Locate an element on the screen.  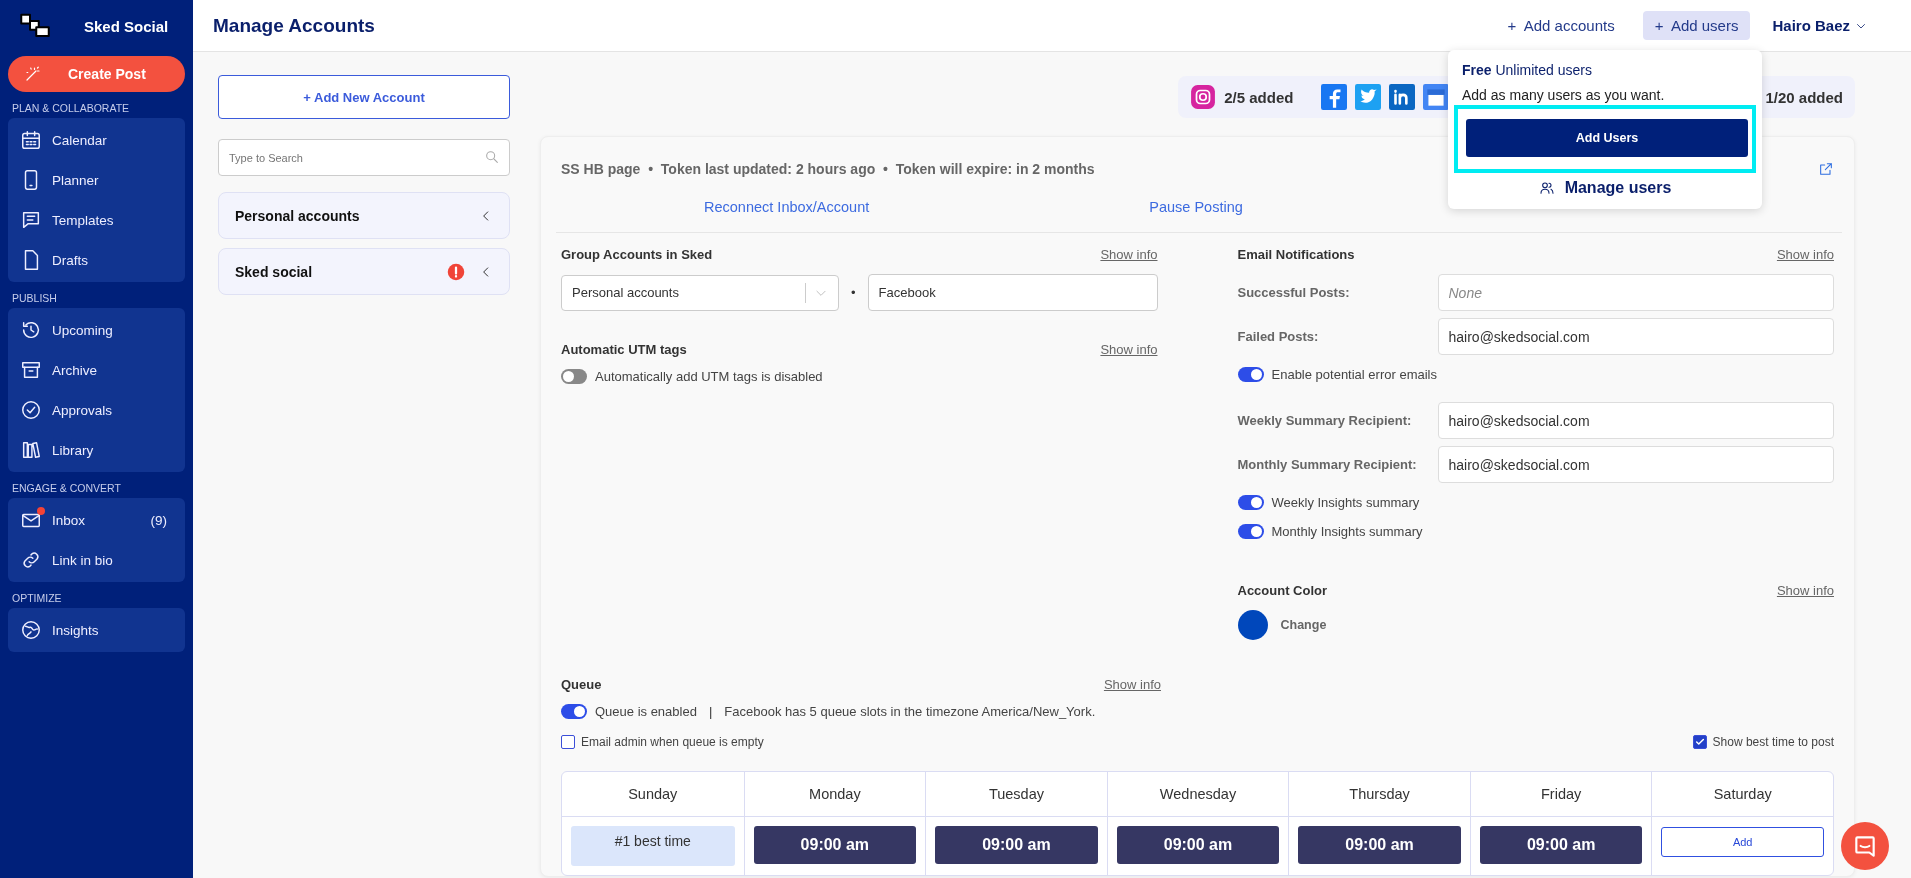
add-account-button: + Add New Account is located at coordinates (364, 97).